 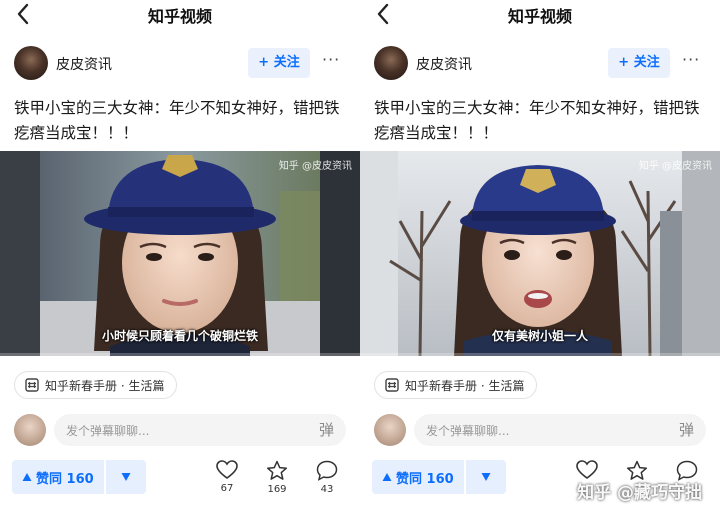 I want to click on bottom-watermark: 知乎 @藏巧守拙, so click(x=639, y=493).